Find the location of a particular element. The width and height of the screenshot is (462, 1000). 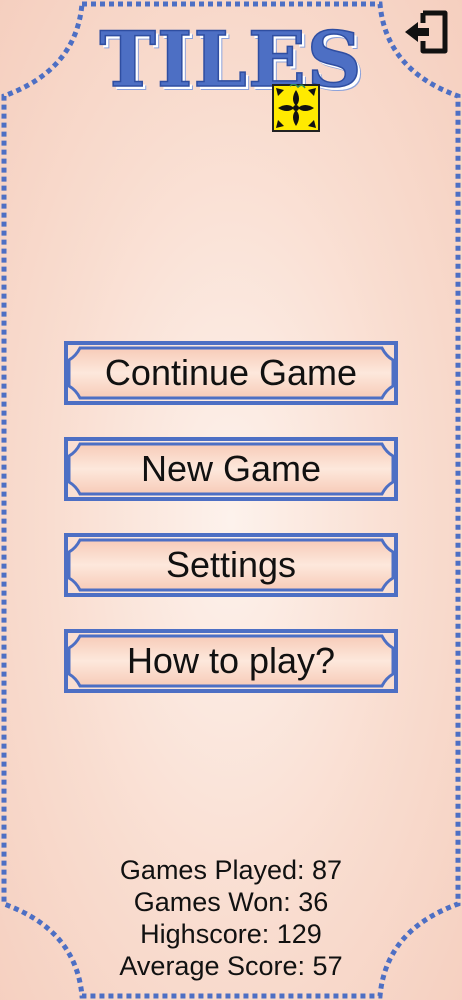

exit-door-icon is located at coordinates (426, 34).